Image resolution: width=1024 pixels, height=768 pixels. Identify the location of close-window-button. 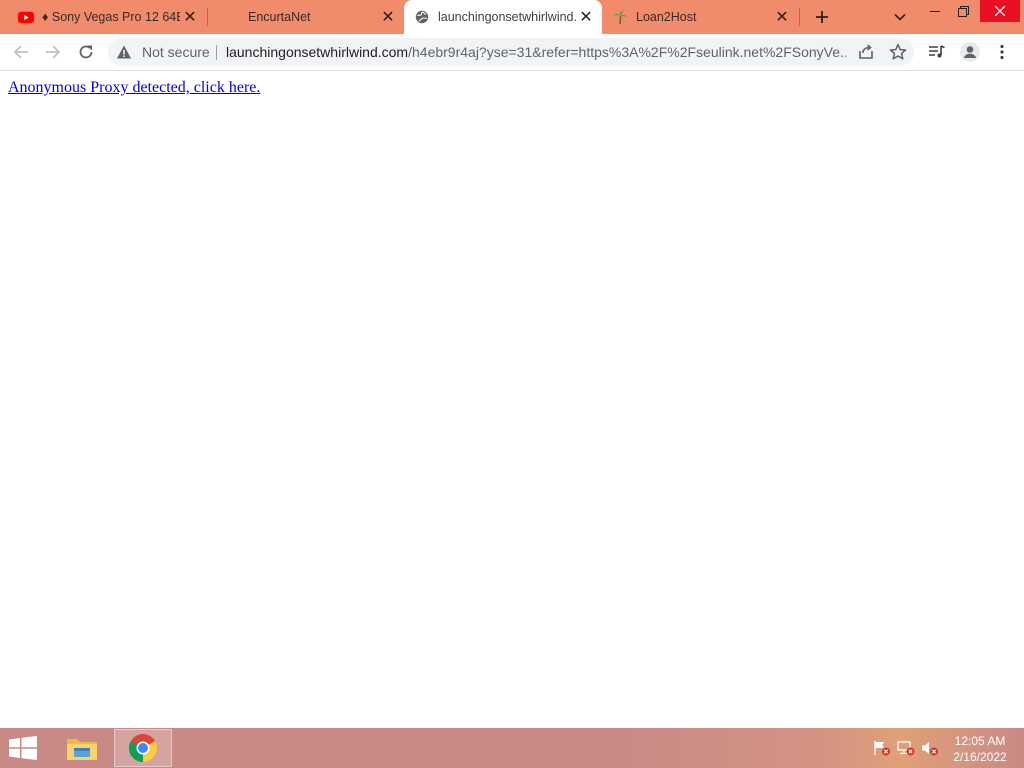
(1000, 11).